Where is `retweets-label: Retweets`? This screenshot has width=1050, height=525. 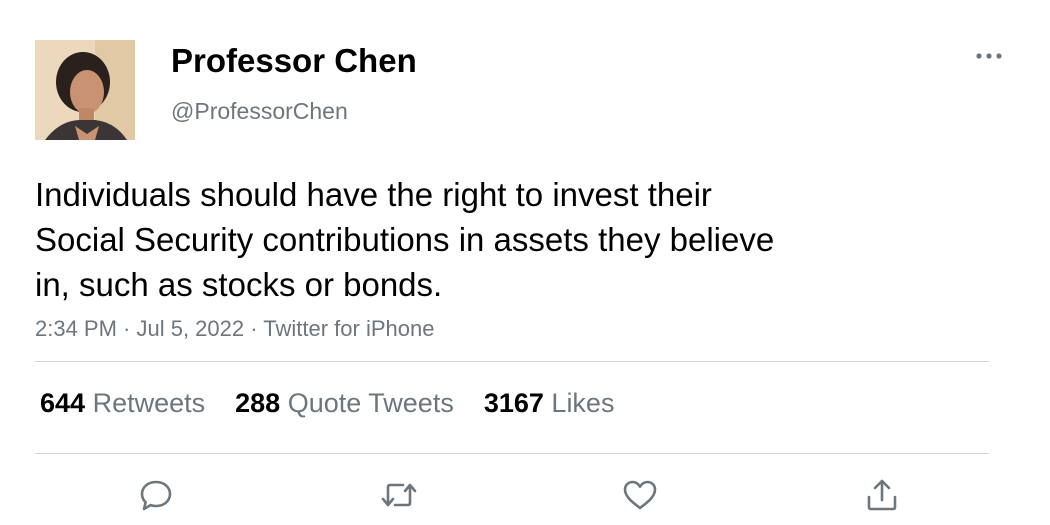
retweets-label: Retweets is located at coordinates (149, 403).